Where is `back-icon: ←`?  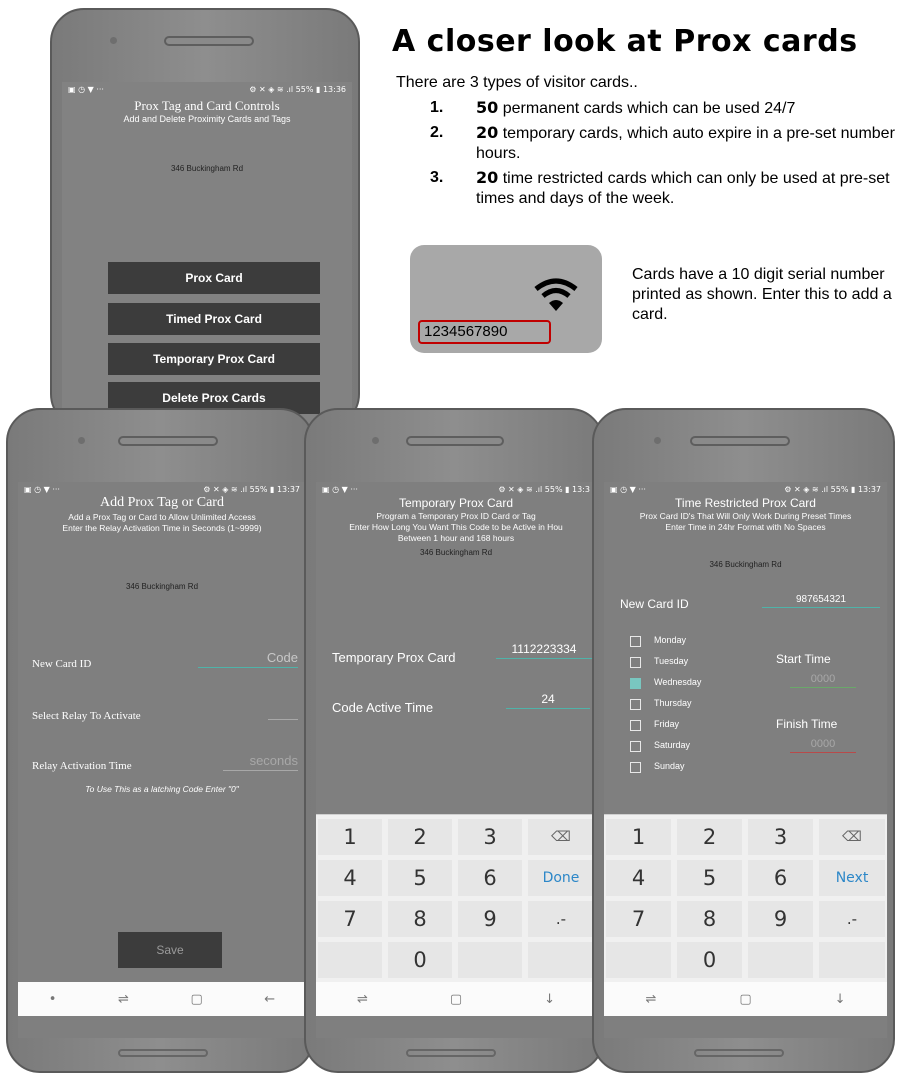
back-icon: ← is located at coordinates (269, 999).